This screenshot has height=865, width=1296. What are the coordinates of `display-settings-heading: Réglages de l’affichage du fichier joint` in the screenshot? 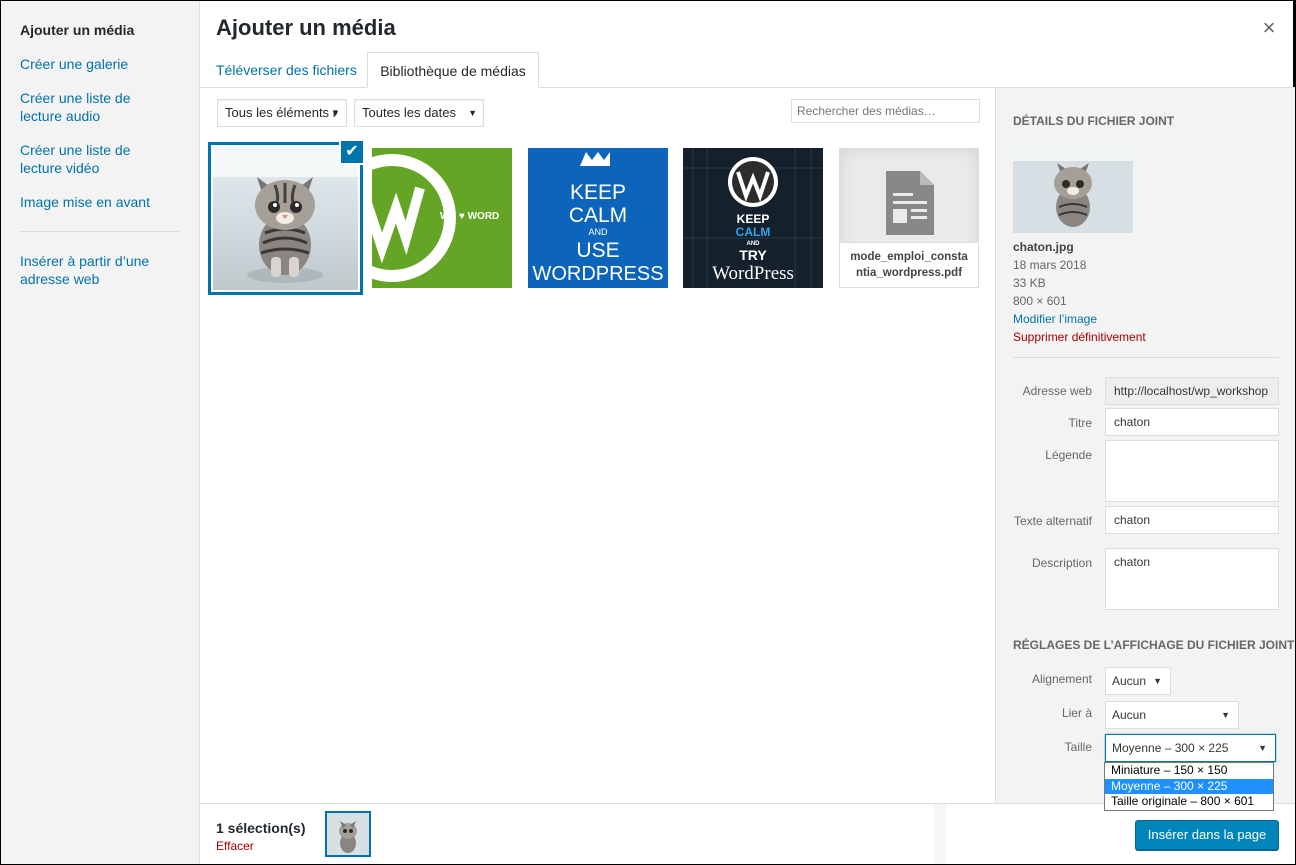 It's located at (1154, 645).